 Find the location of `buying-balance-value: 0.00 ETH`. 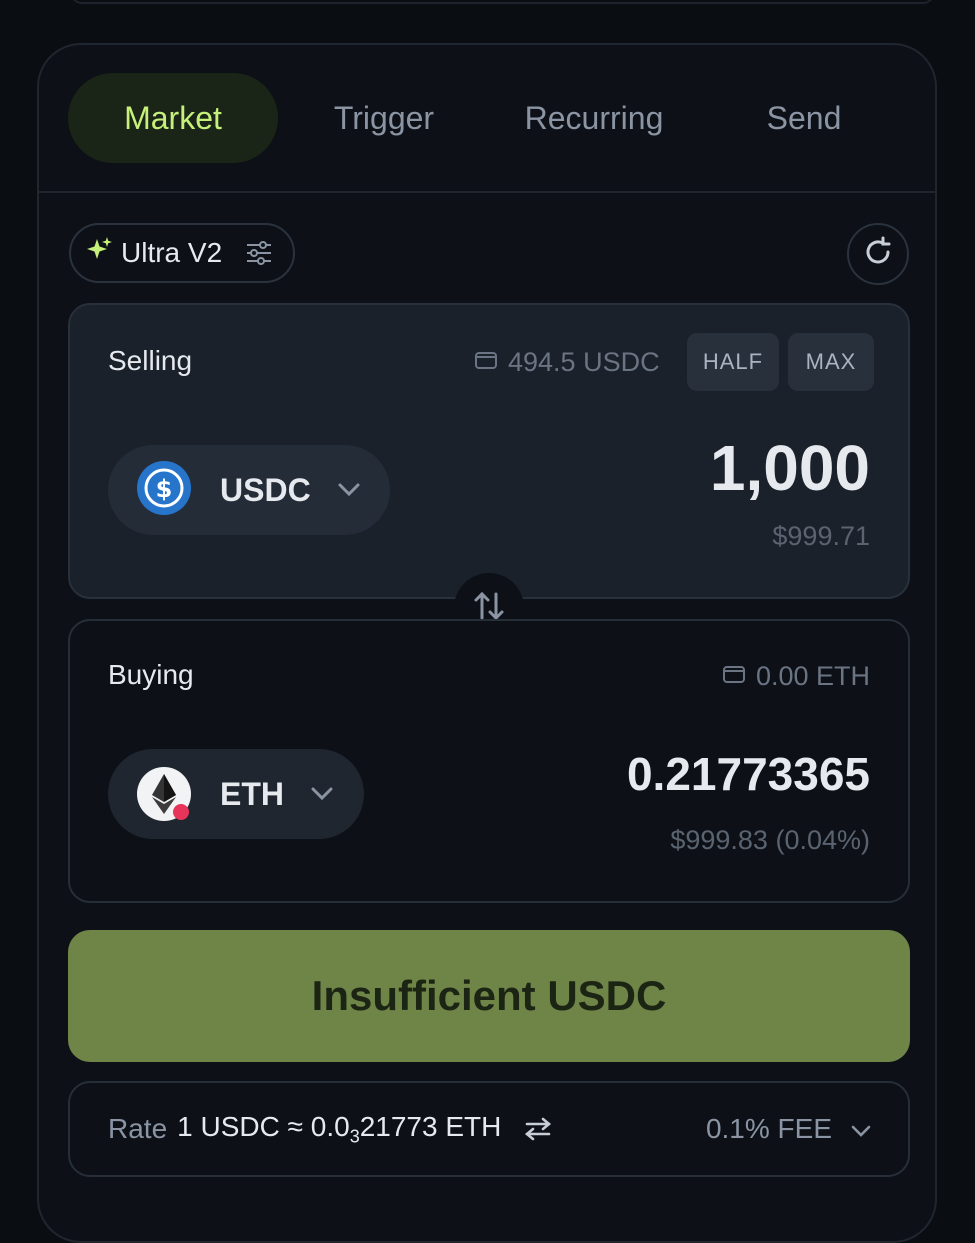

buying-balance-value: 0.00 ETH is located at coordinates (812, 676).